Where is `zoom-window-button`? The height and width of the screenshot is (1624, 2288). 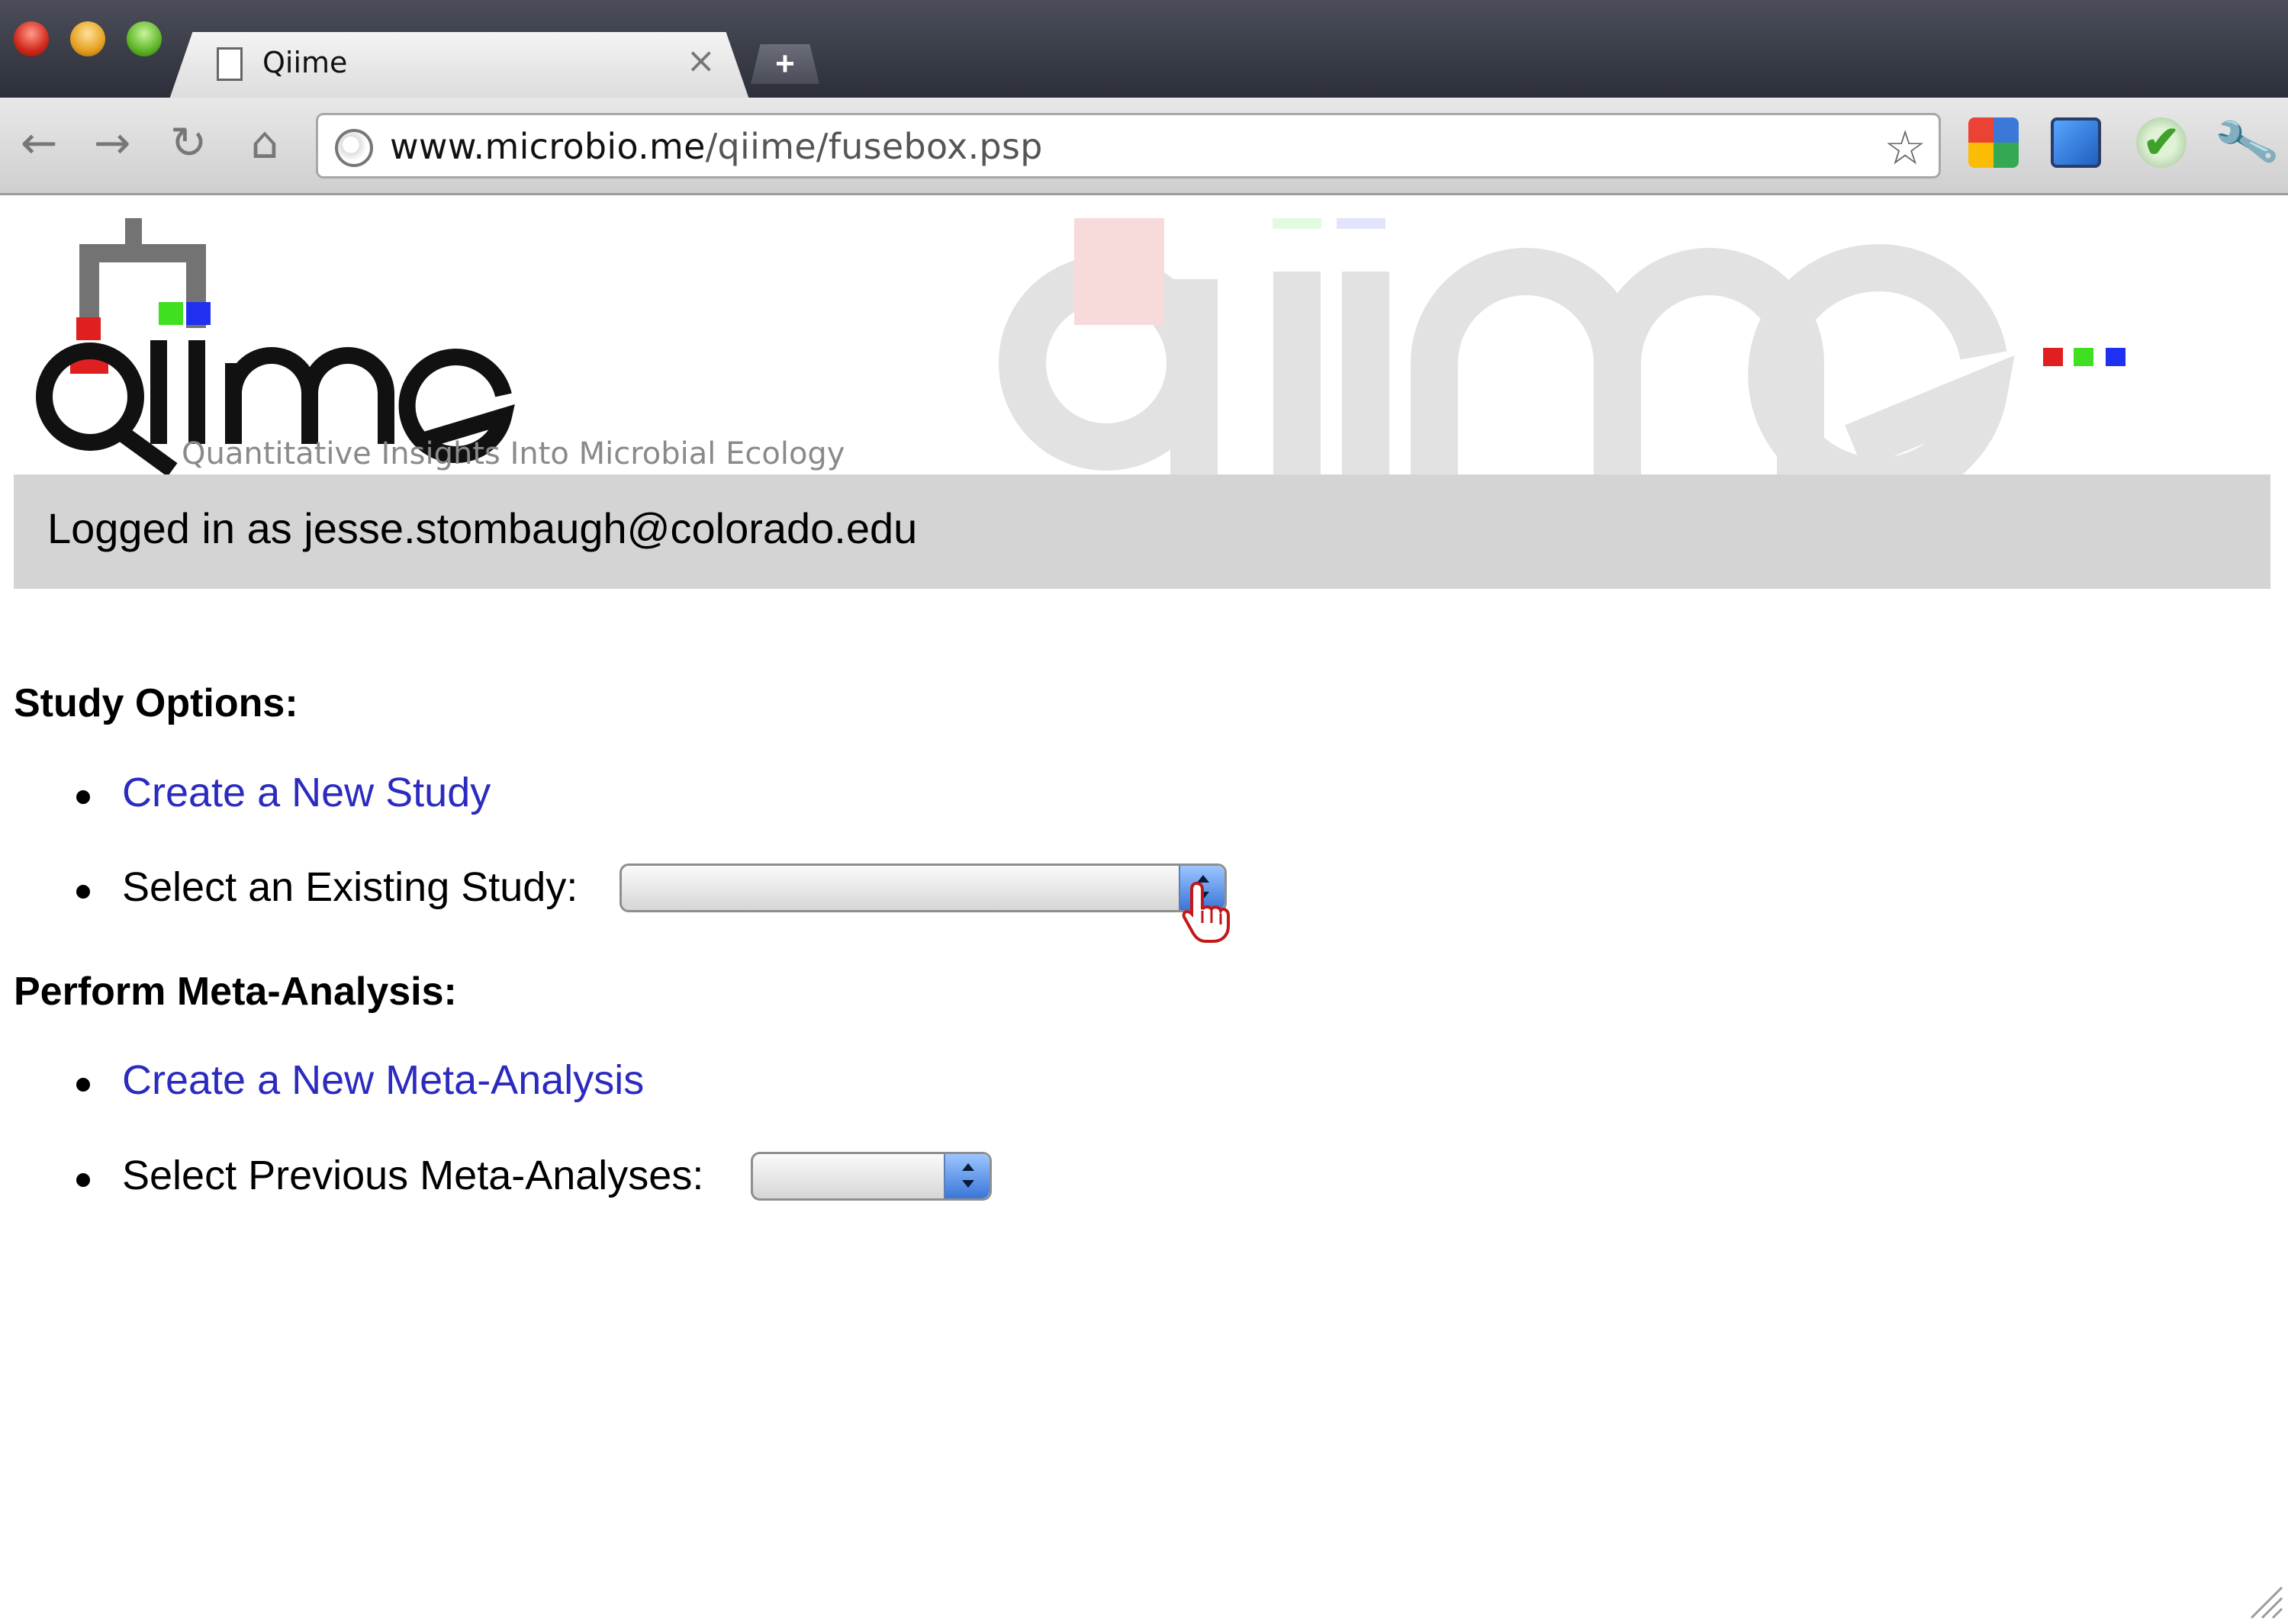
zoom-window-button is located at coordinates (144, 38).